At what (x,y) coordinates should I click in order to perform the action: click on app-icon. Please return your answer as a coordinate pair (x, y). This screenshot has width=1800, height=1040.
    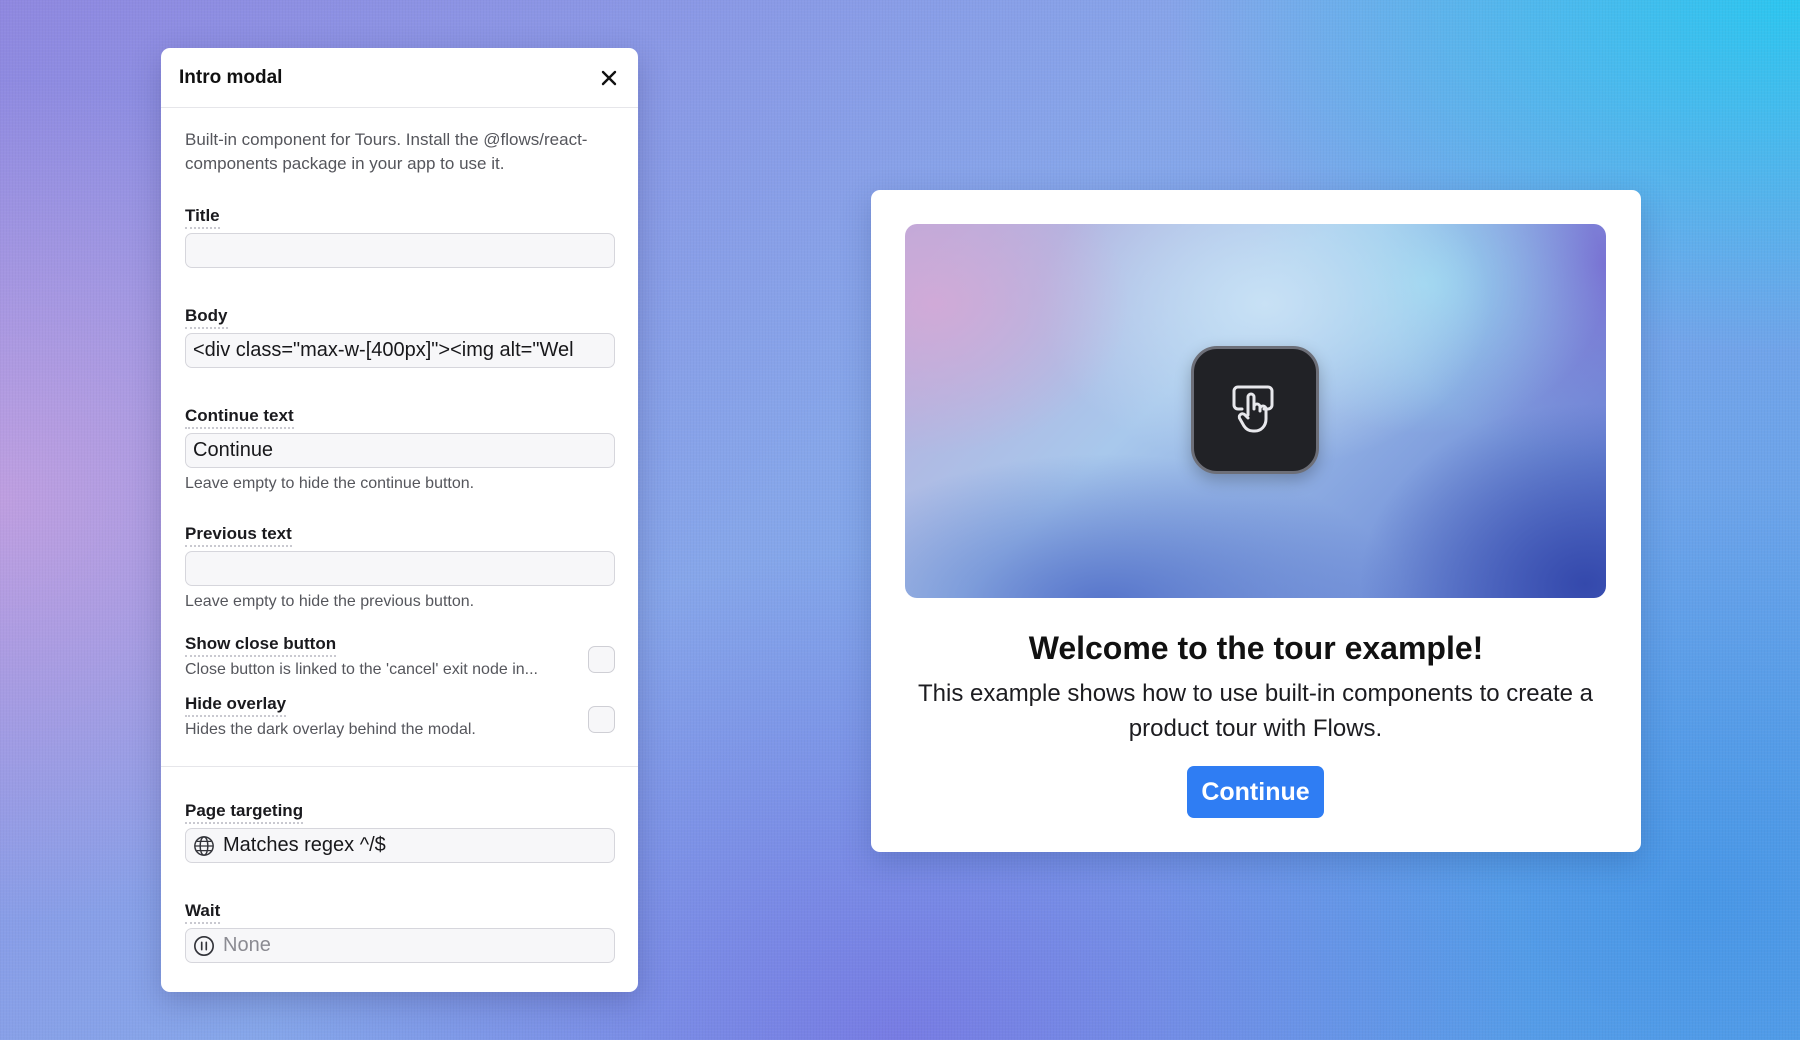
    Looking at the image, I should click on (1255, 410).